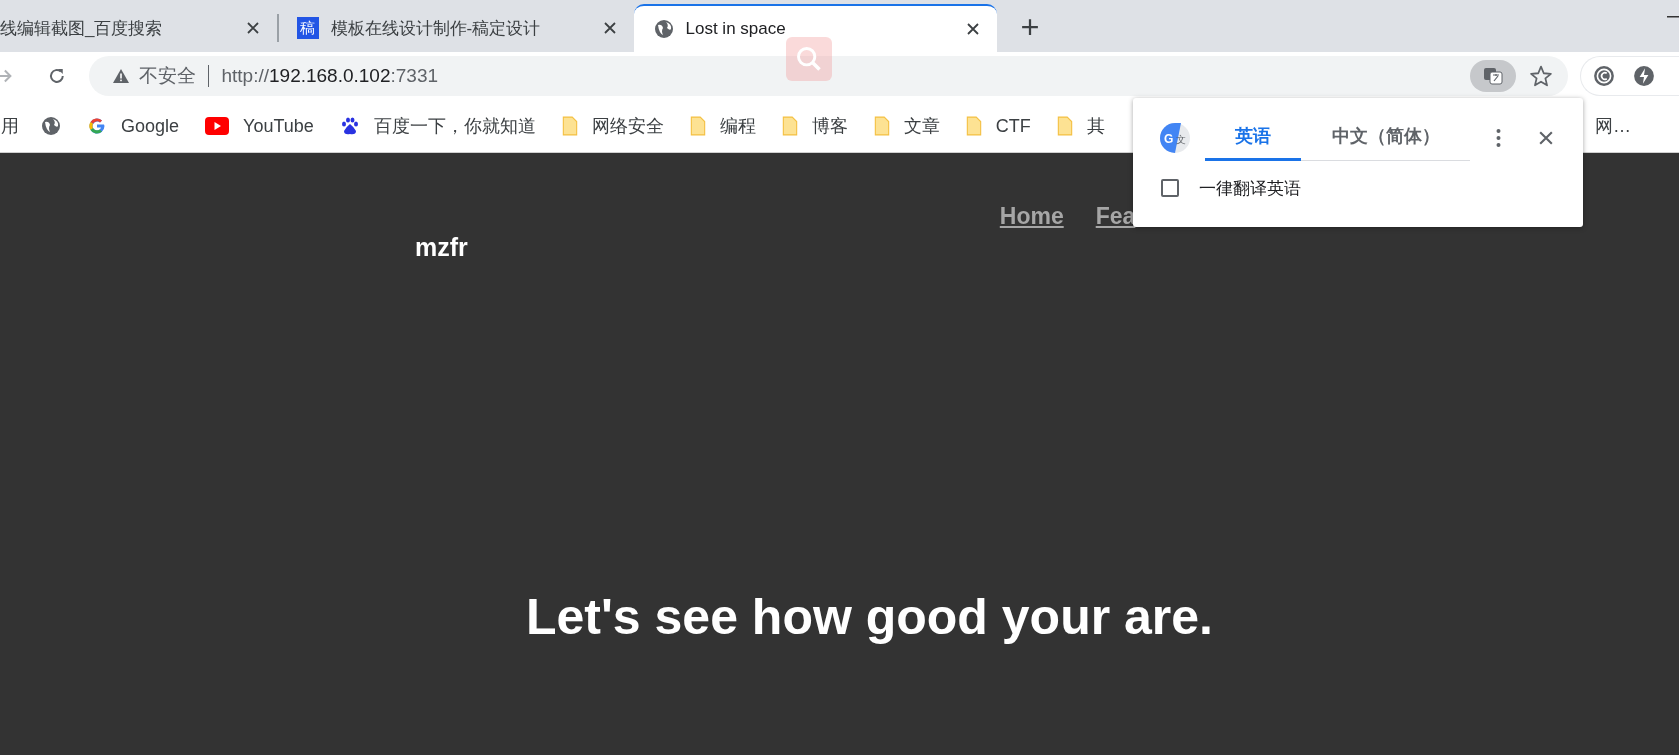 Image resolution: width=1679 pixels, height=755 pixels. What do you see at coordinates (150, 126) in the screenshot?
I see `bookmark-label: Google` at bounding box center [150, 126].